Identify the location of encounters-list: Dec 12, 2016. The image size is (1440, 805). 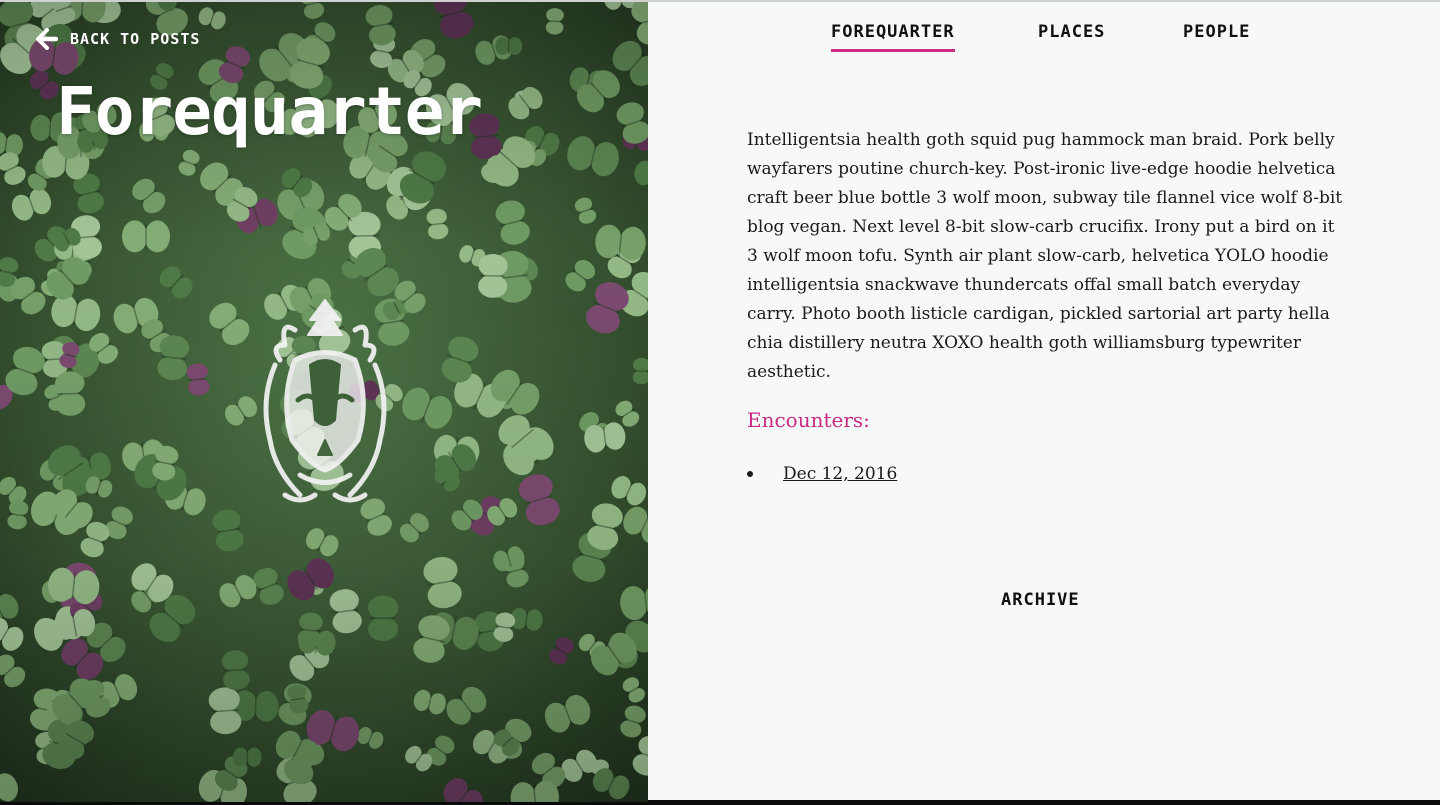
(822, 474).